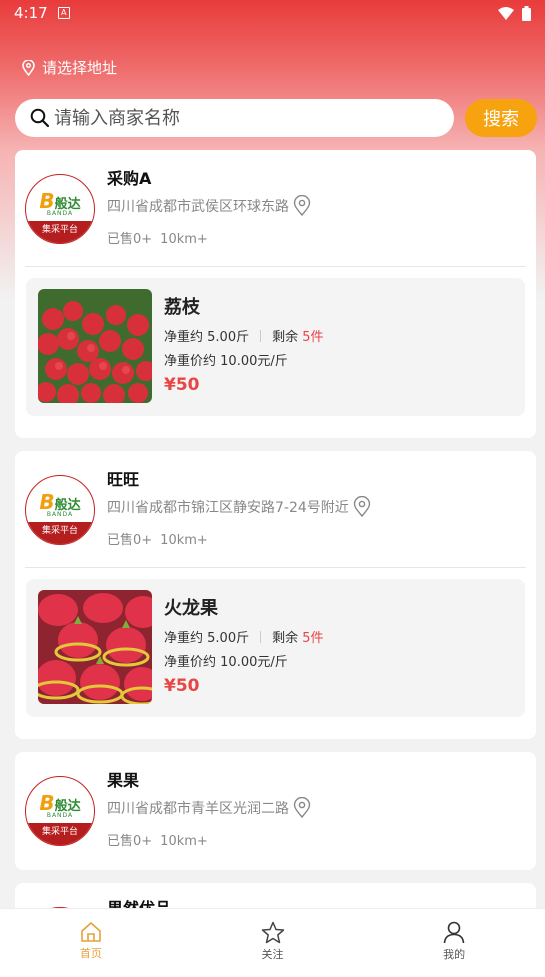  Describe the element at coordinates (80, 68) in the screenshot. I see `location-label: 请选择地址` at that location.